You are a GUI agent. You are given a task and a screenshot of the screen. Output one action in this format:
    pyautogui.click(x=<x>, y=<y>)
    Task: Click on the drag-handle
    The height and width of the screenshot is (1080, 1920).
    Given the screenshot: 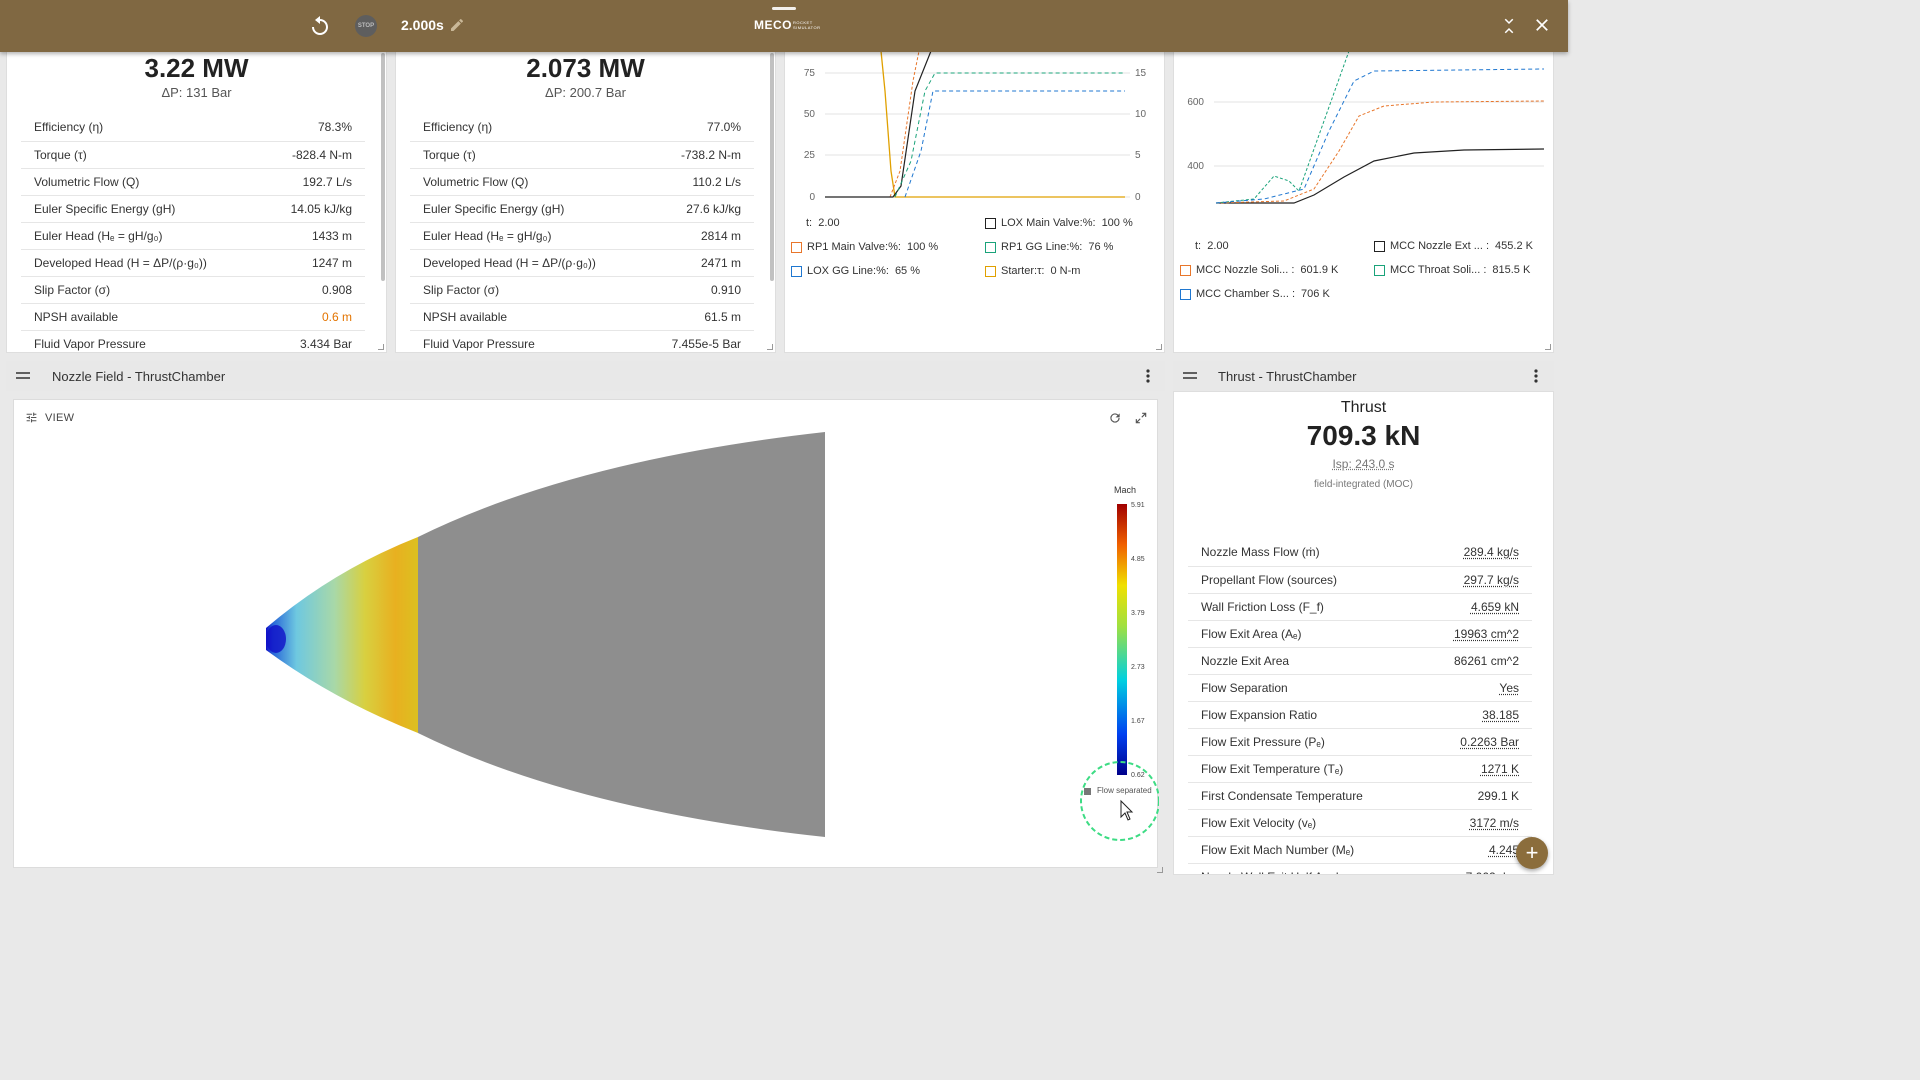 What is the action you would take?
    pyautogui.click(x=784, y=8)
    